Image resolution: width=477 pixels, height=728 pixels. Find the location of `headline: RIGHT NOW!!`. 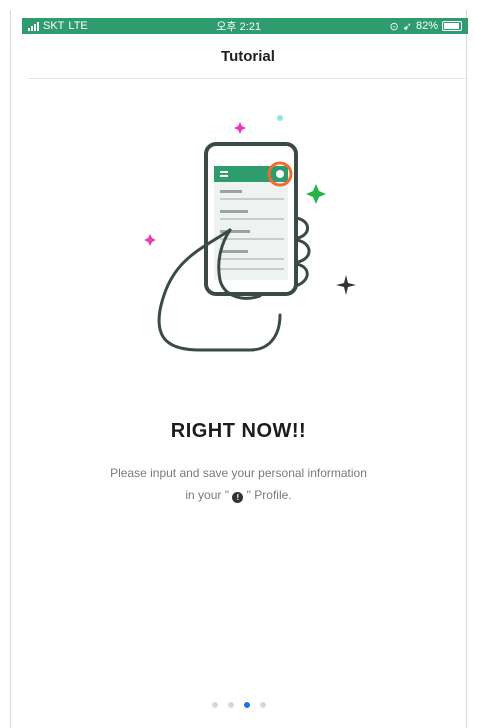

headline: RIGHT NOW!! is located at coordinates (238, 431).